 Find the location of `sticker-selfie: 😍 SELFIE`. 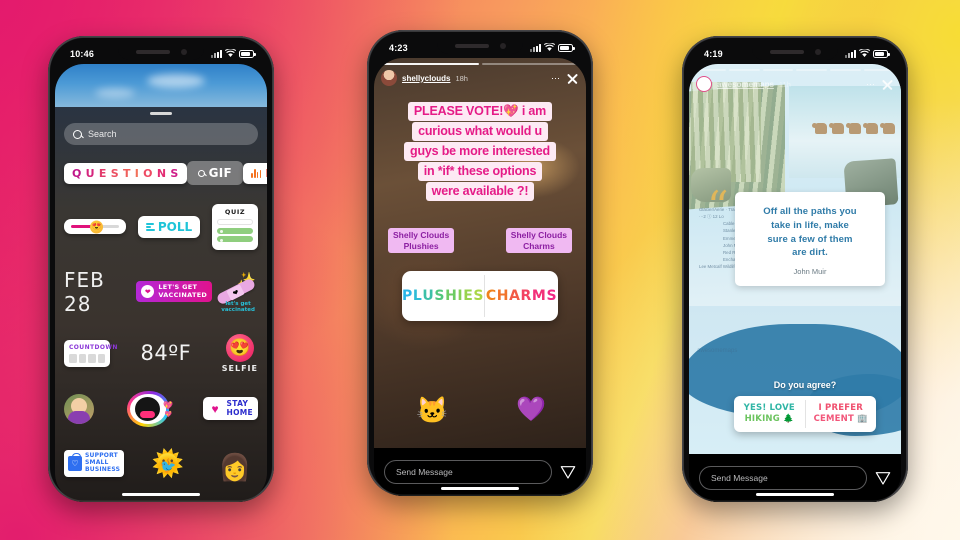

sticker-selfie: 😍 SELFIE is located at coordinates (240, 353).